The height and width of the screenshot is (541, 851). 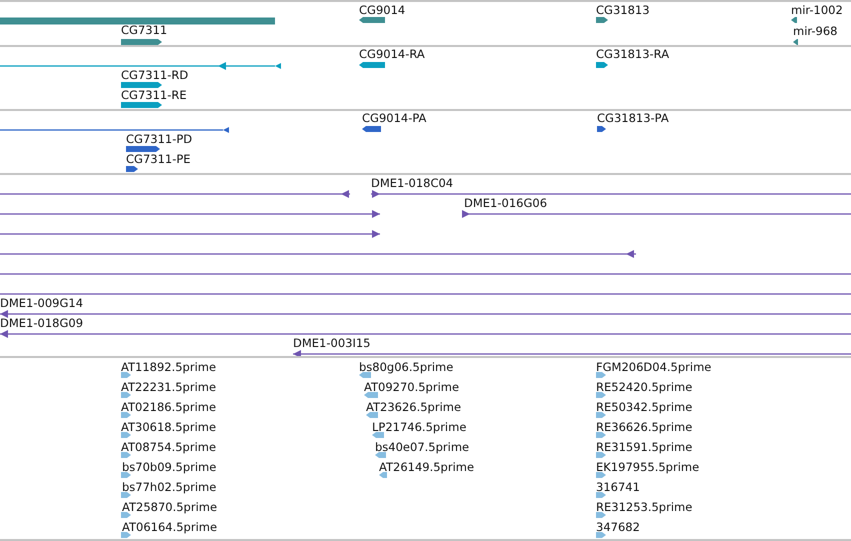 I want to click on feature-label: CG9014, so click(x=382, y=10).